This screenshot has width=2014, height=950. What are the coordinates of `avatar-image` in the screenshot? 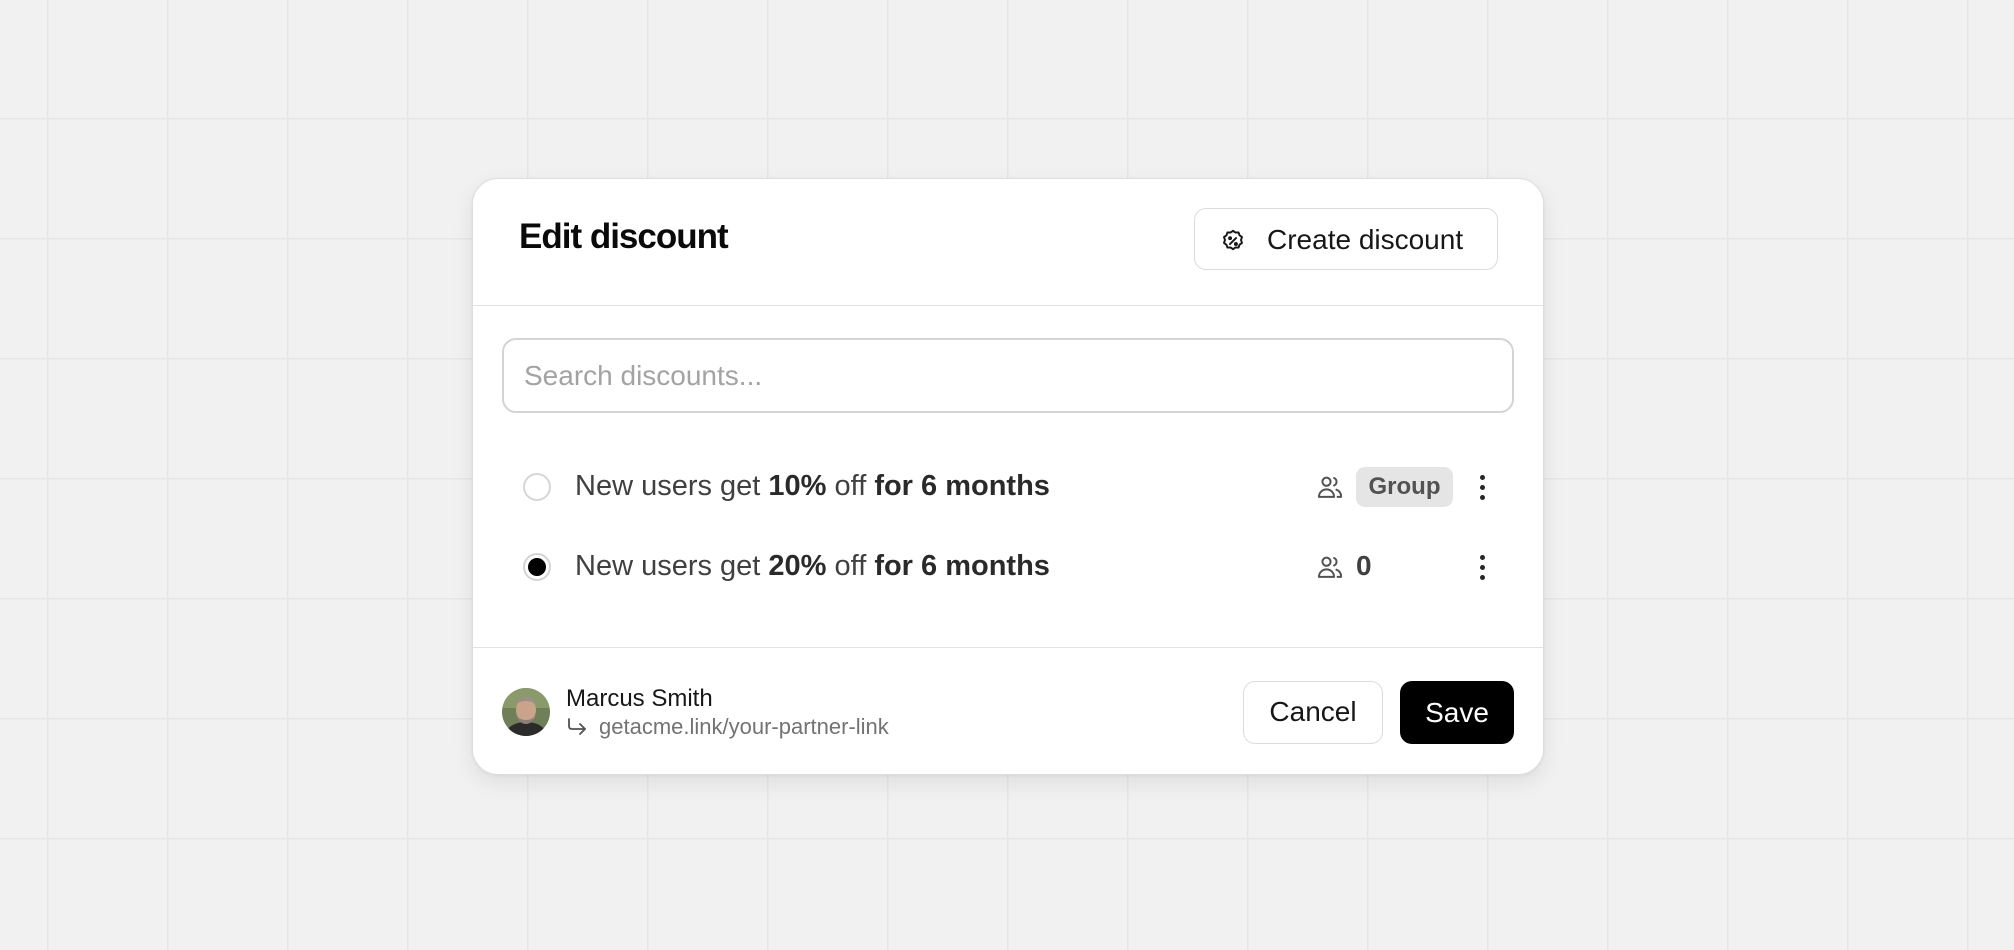 It's located at (526, 712).